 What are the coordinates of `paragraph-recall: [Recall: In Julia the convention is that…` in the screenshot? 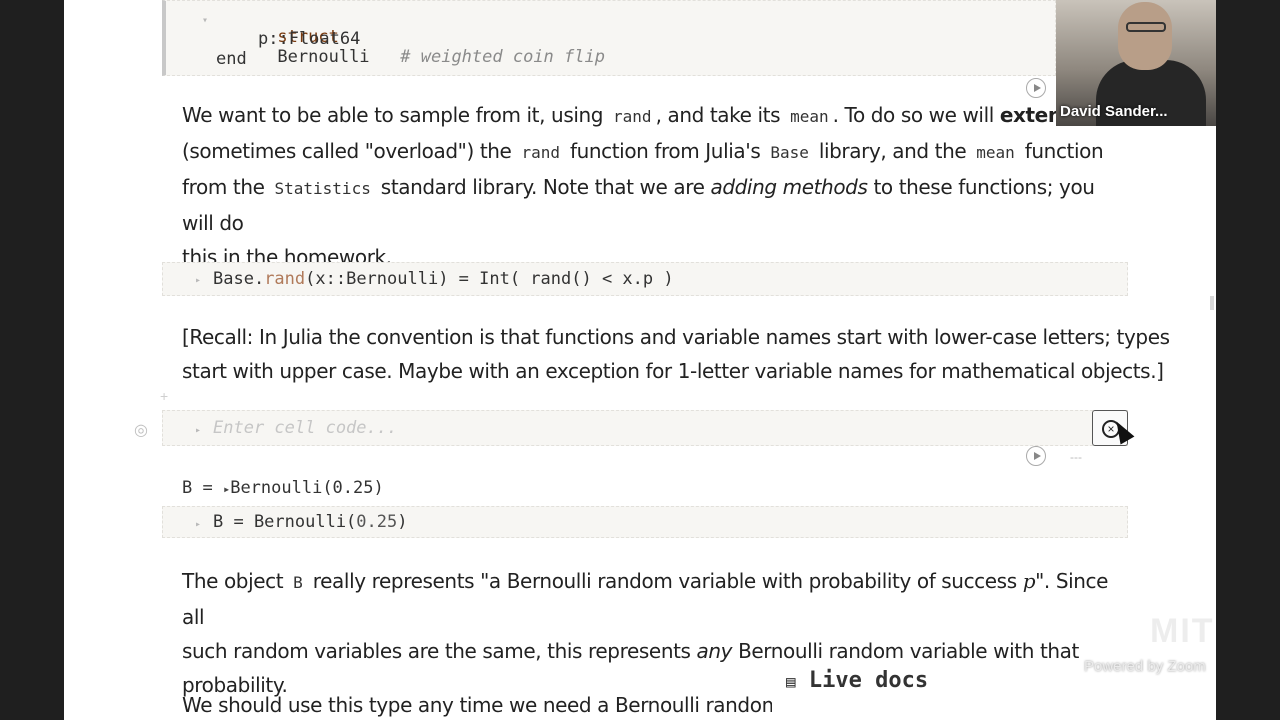 It's located at (676, 354).